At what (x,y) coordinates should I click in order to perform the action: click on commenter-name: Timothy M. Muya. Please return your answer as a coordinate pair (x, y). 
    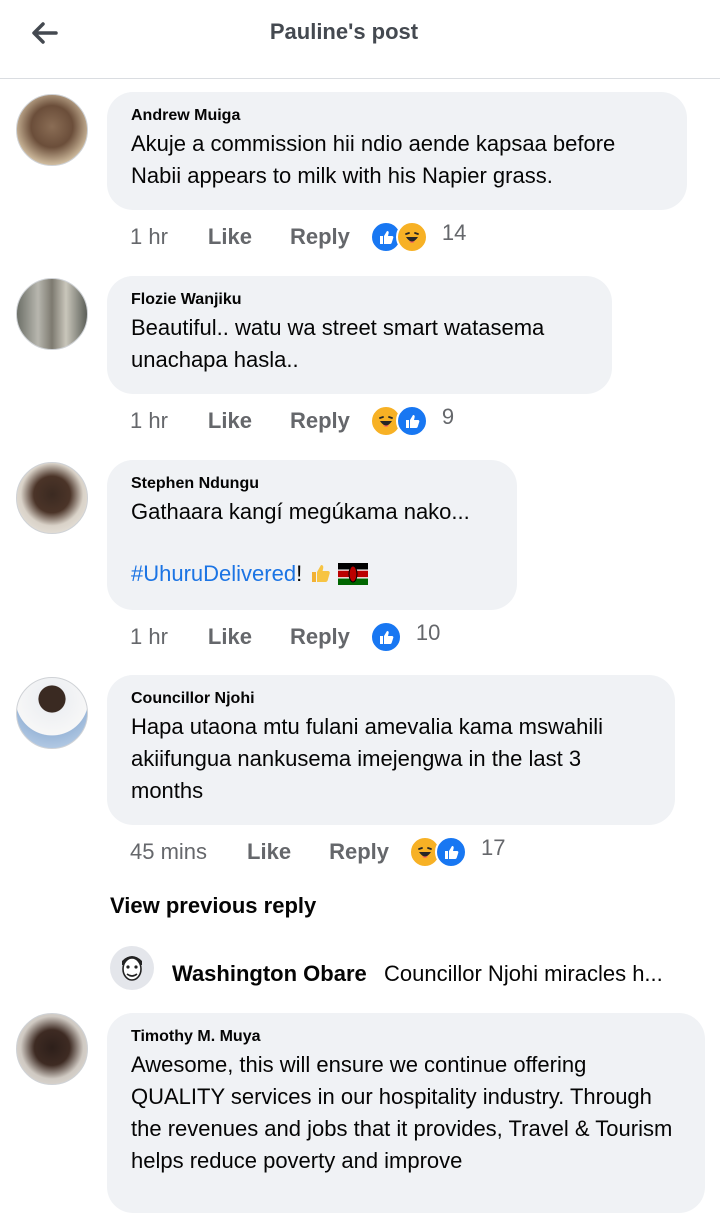
    Looking at the image, I should click on (406, 1037).